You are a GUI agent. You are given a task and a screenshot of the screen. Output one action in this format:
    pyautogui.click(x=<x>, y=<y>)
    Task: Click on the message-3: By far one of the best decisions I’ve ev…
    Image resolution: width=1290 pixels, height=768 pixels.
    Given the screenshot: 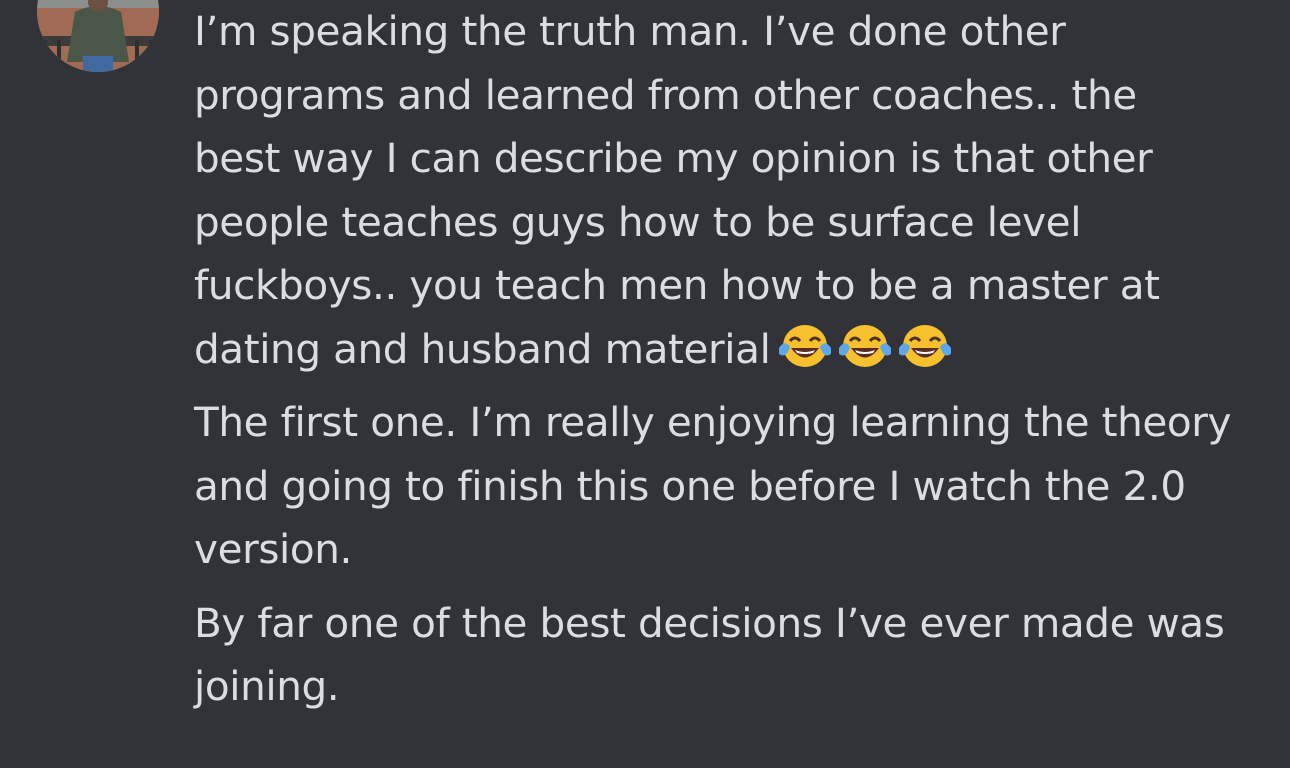 What is the action you would take?
    pyautogui.click(x=734, y=655)
    